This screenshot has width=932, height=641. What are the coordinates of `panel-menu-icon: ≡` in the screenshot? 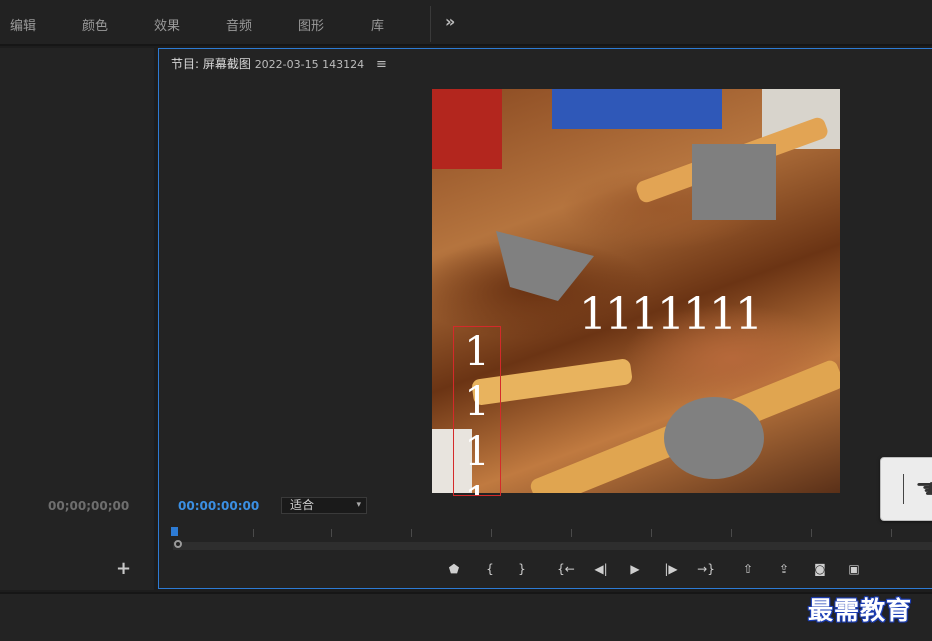 It's located at (381, 64).